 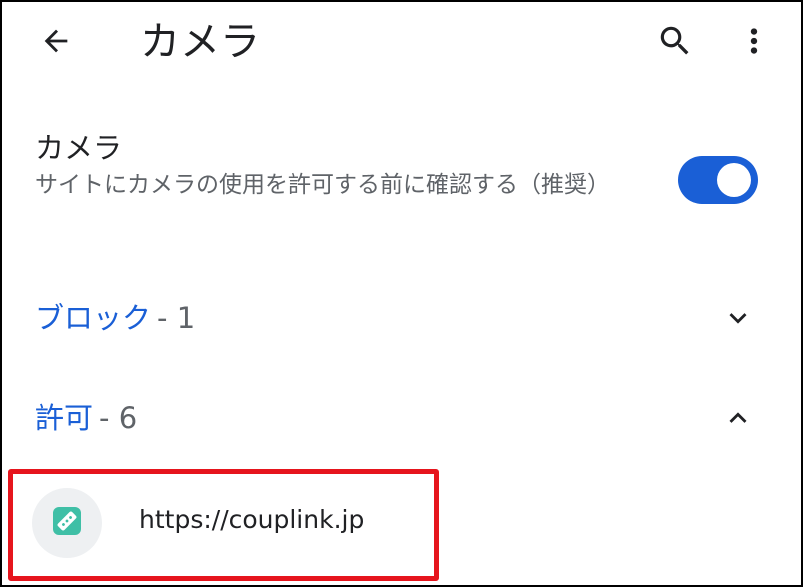 I want to click on allowed-label: 許可, so click(x=64, y=418).